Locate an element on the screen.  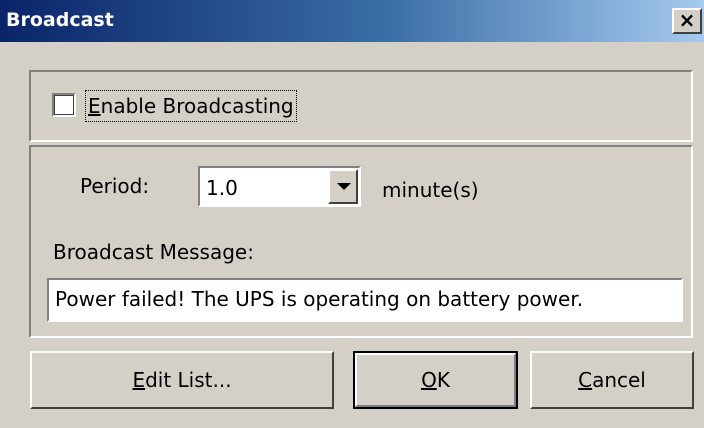
ok-label: K is located at coordinates (443, 380).